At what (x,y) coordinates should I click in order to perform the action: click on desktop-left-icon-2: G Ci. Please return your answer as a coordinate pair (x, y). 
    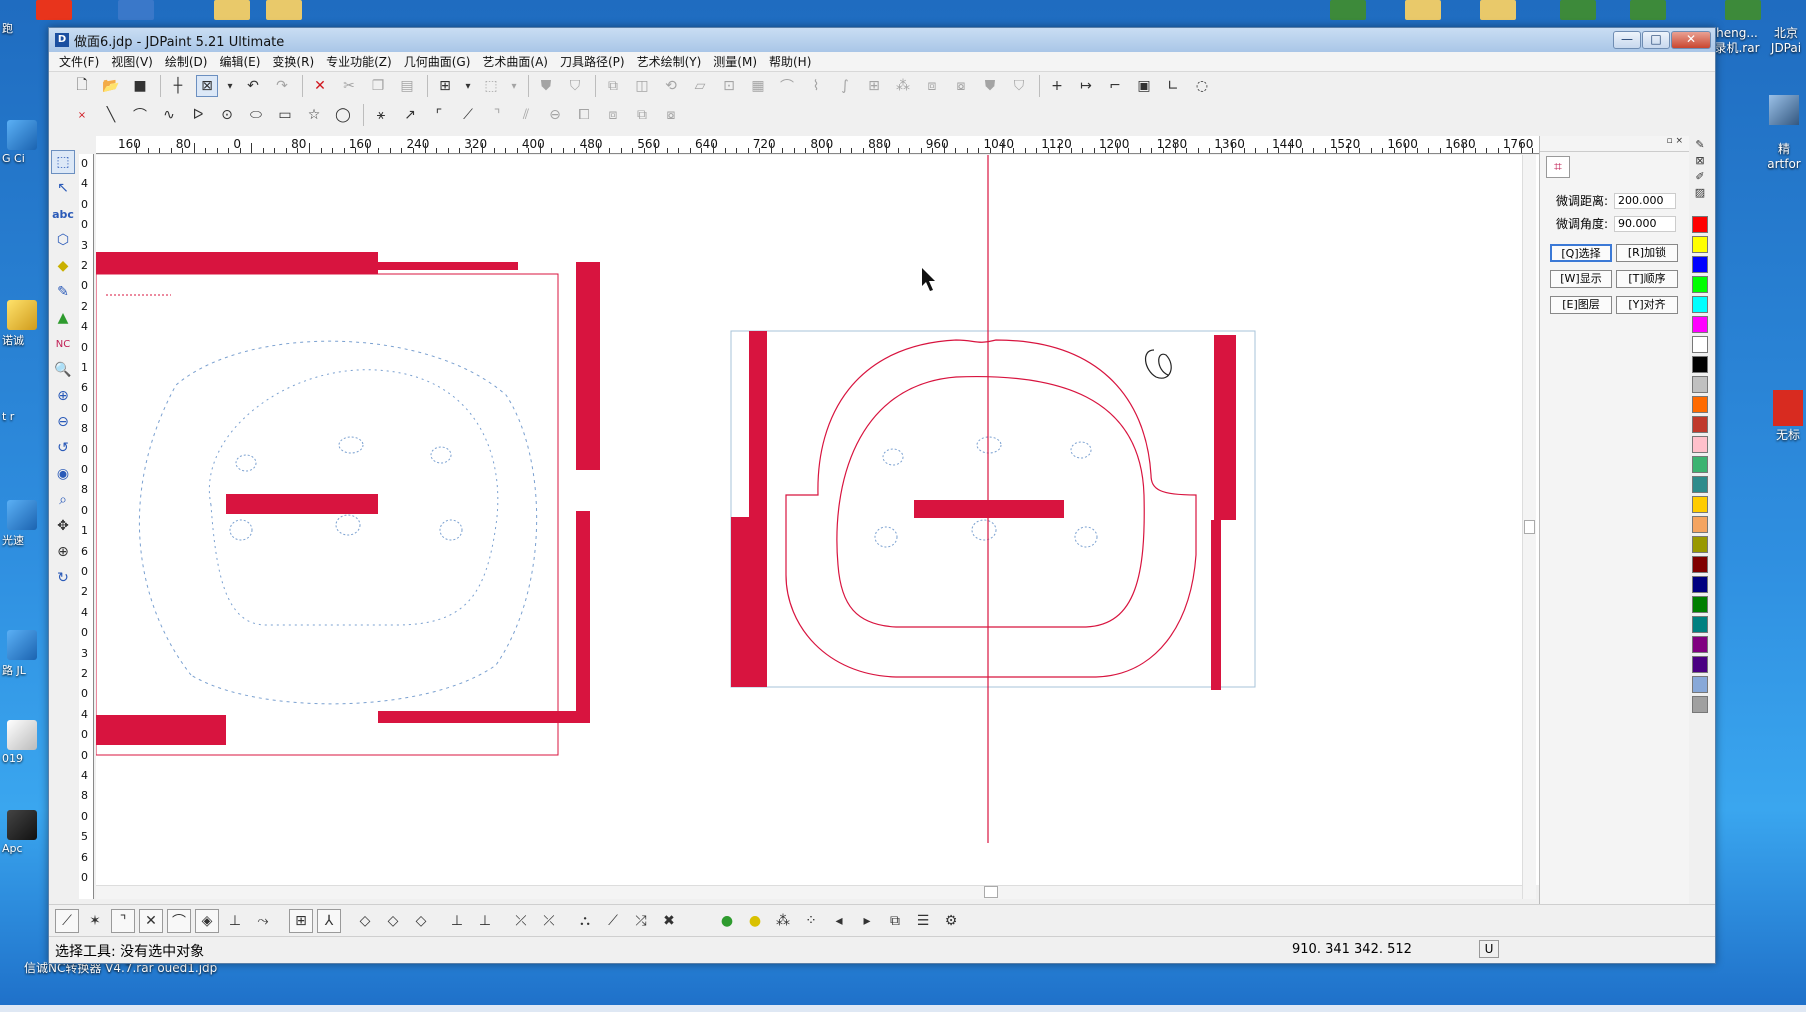
    Looking at the image, I should click on (22, 142).